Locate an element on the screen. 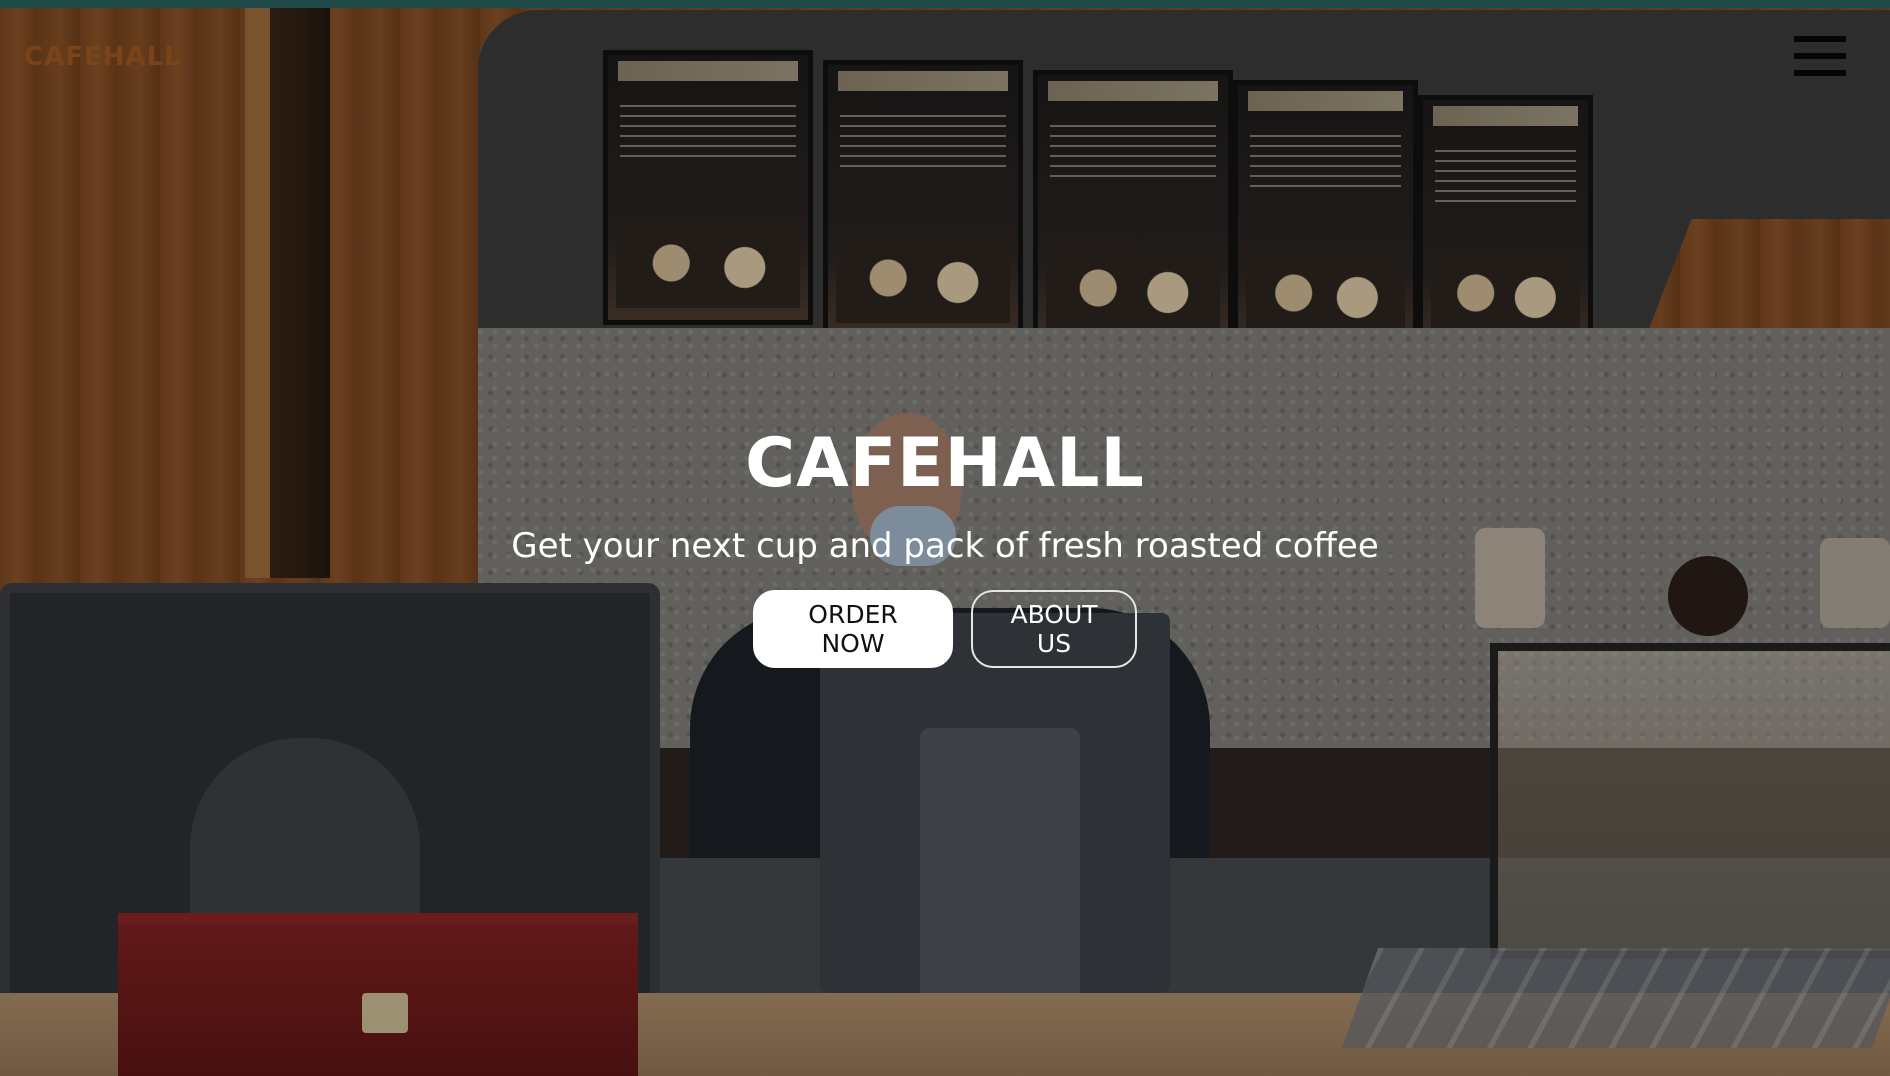  hero-buttons: ORDER NOW ABOUT US is located at coordinates (945, 629).